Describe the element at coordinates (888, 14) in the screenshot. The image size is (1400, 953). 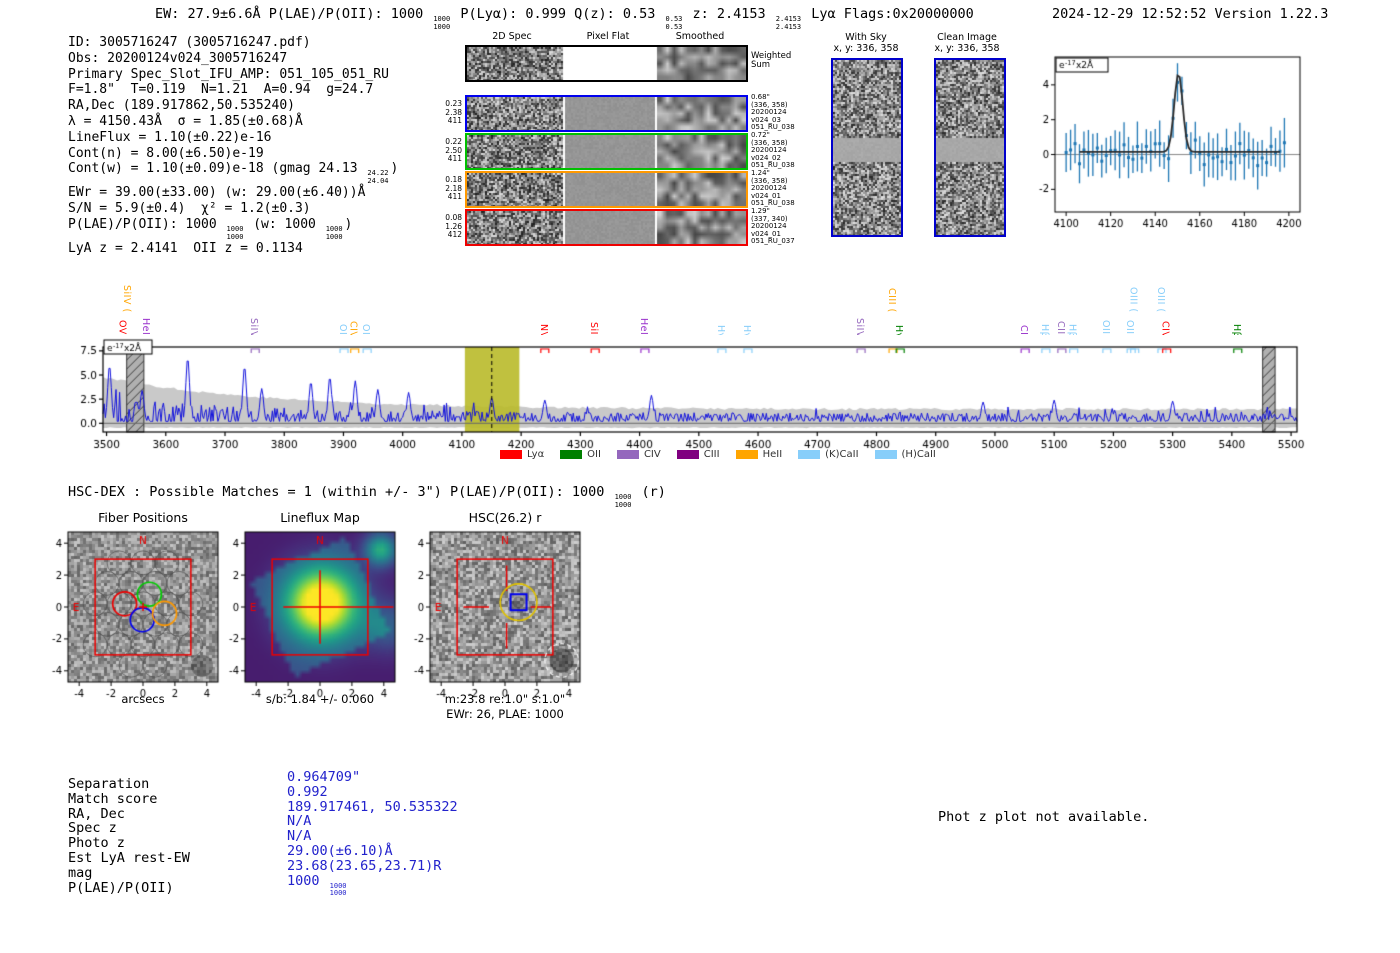
I see `text-segment: Lyα Flags:0x20000000` at that location.